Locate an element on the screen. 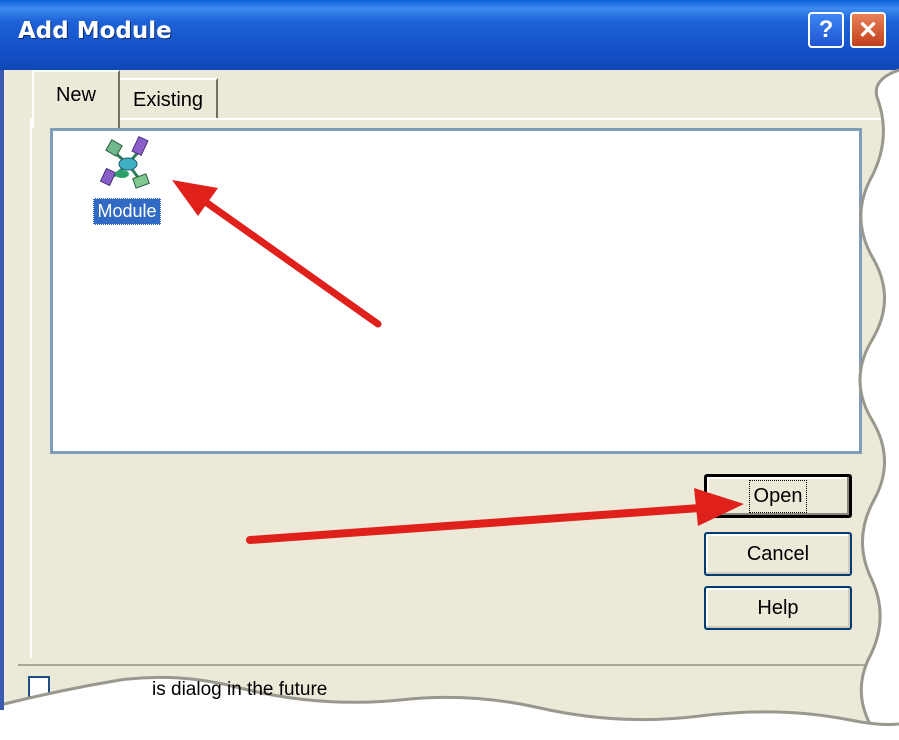 This screenshot has height=740, width=899. tab-existing: Existing is located at coordinates (169, 99).